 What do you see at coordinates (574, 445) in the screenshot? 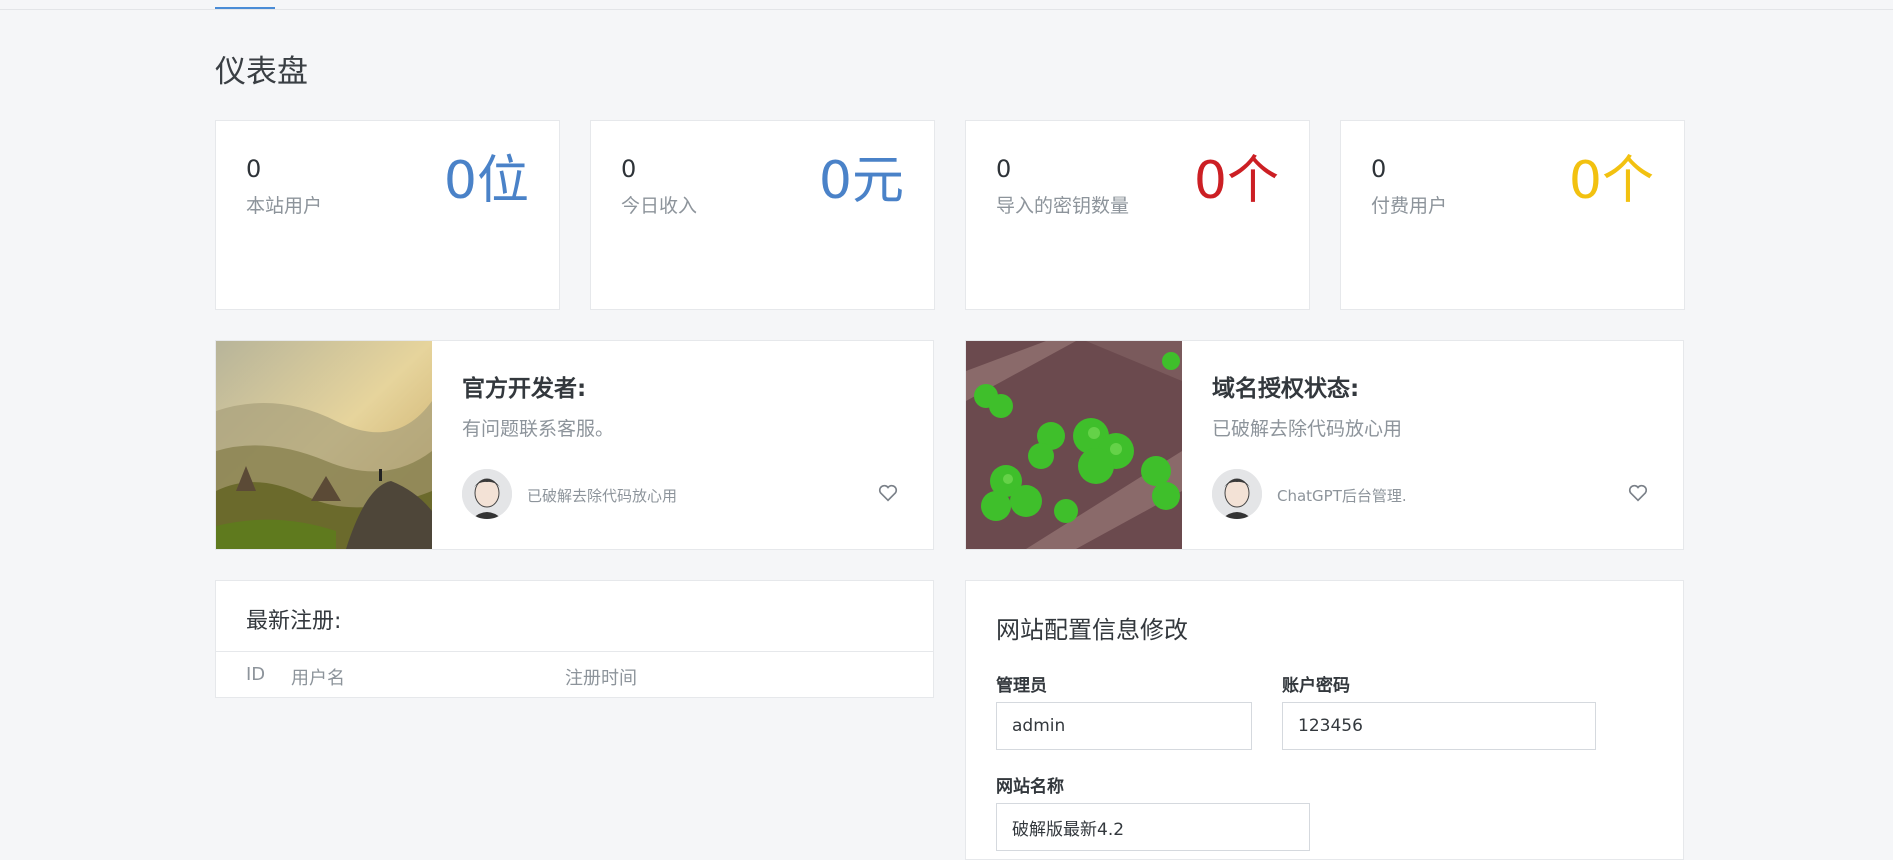
I see `developer-card: 官方开发者: 有问题联系客服。 已破解去除代码放心用` at bounding box center [574, 445].